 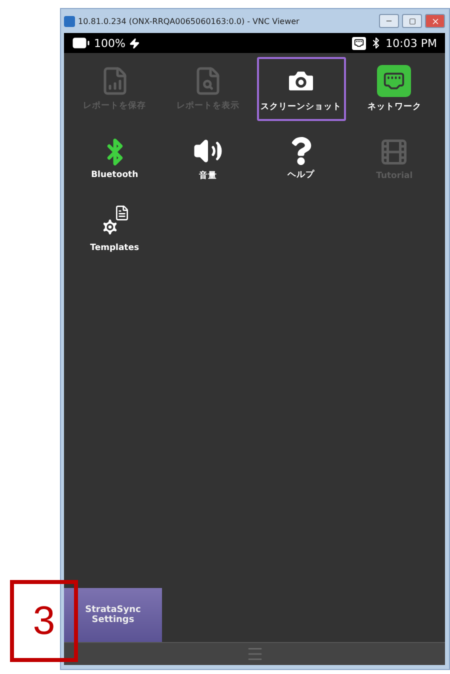 I want to click on close-button, so click(x=435, y=21).